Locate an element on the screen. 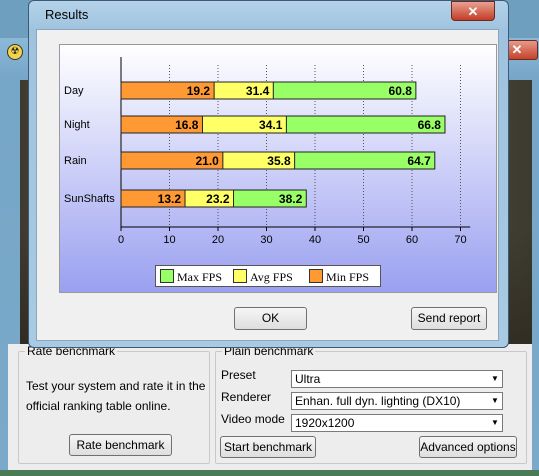 The width and height of the screenshot is (539, 476). chart-legend: Max FPS Avg FPS Min FPS is located at coordinates (268, 276).